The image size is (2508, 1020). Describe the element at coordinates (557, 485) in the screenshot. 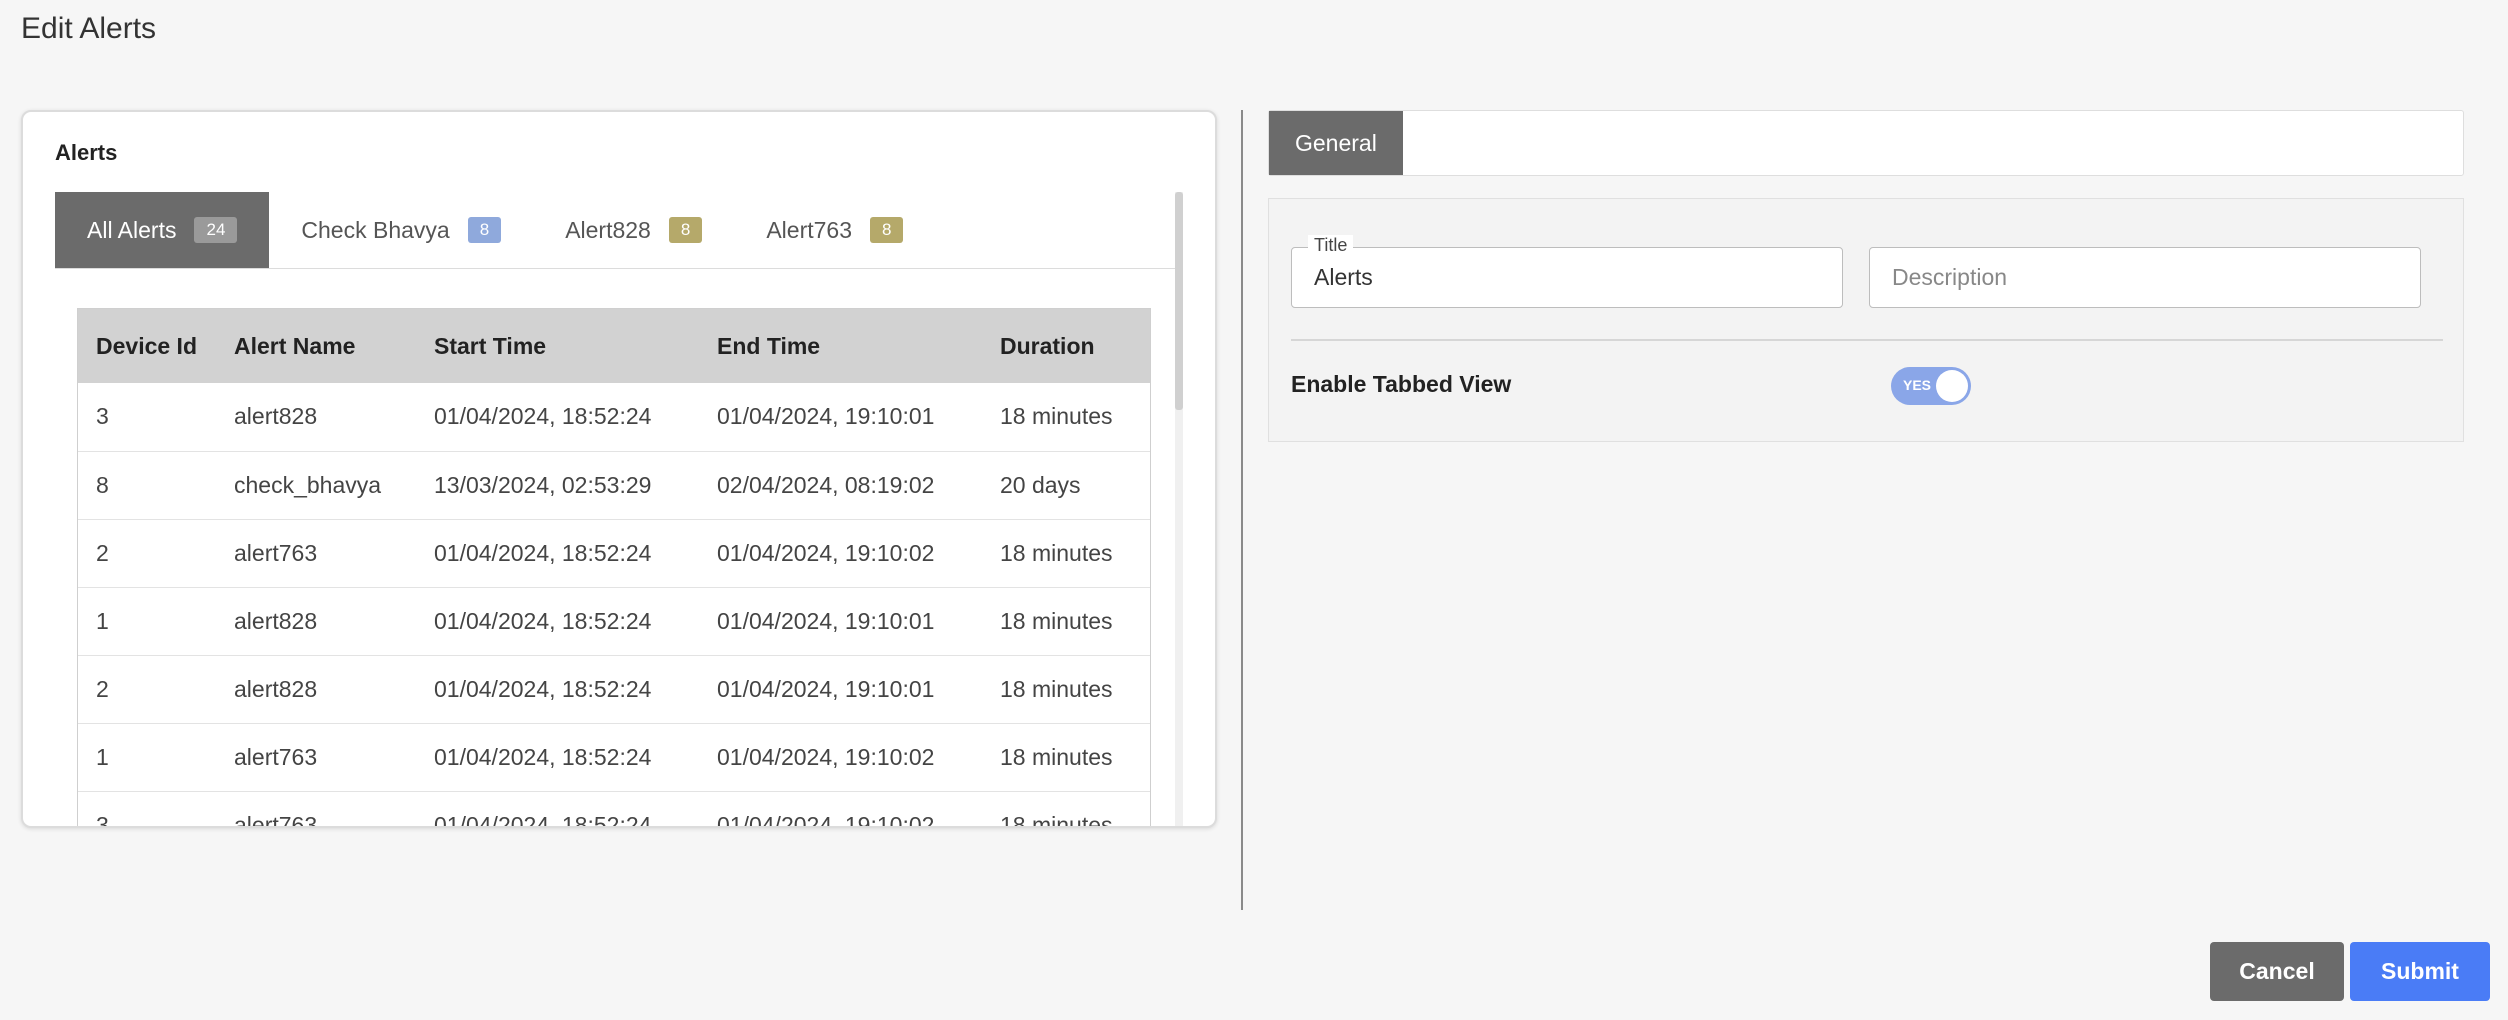

I see `start-time-cell: 13/03/2024, 02:53:29` at that location.